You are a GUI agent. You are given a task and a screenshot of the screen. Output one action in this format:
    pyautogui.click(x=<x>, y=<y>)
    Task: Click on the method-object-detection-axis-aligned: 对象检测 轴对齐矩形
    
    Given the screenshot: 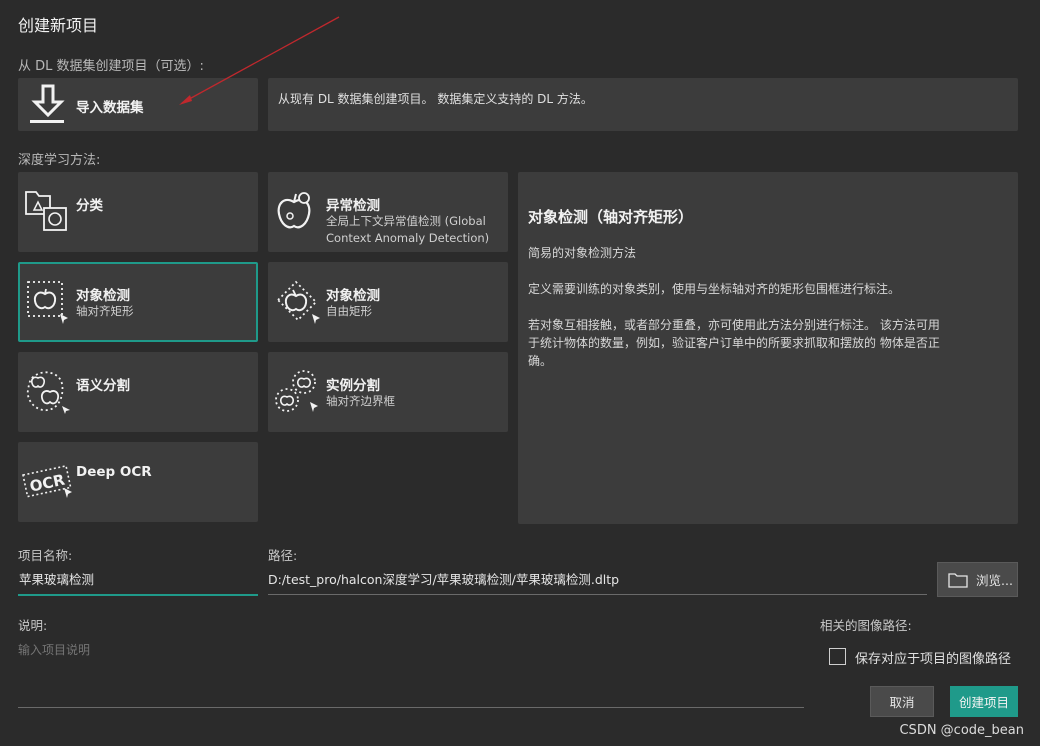 What is the action you would take?
    pyautogui.click(x=138, y=302)
    